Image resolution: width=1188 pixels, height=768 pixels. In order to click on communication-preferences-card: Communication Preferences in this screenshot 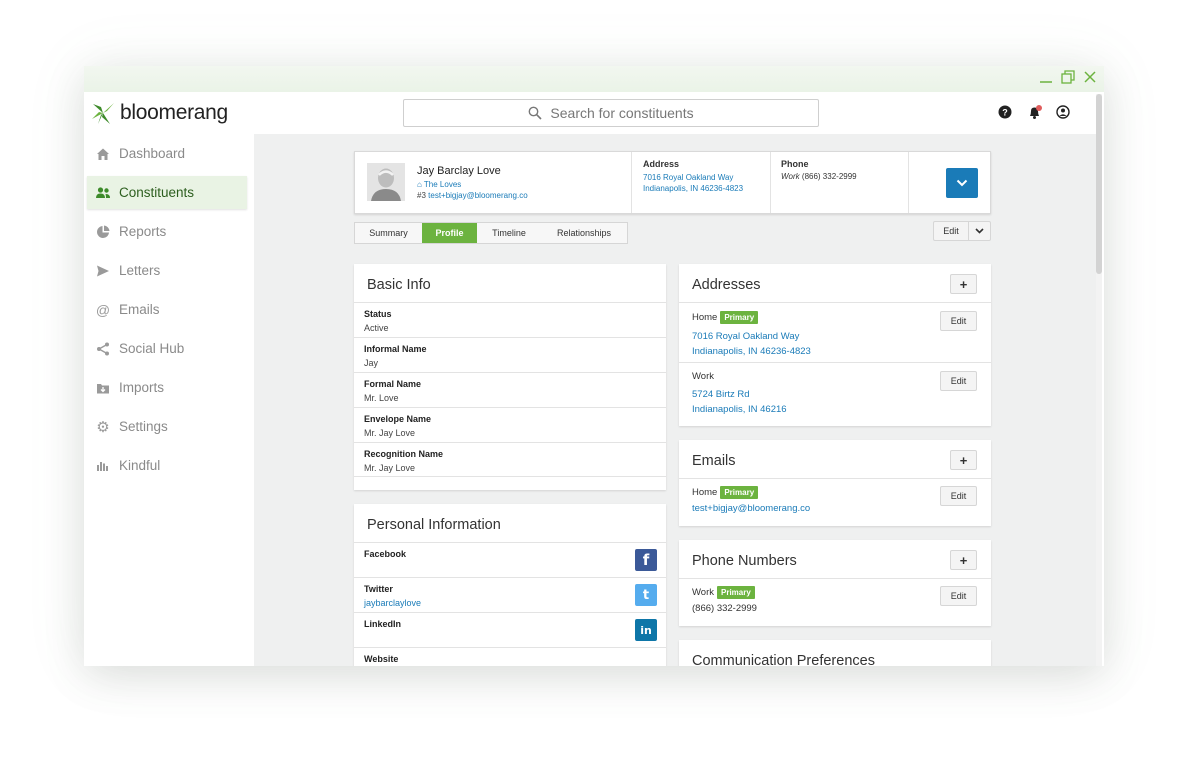, I will do `click(835, 653)`.